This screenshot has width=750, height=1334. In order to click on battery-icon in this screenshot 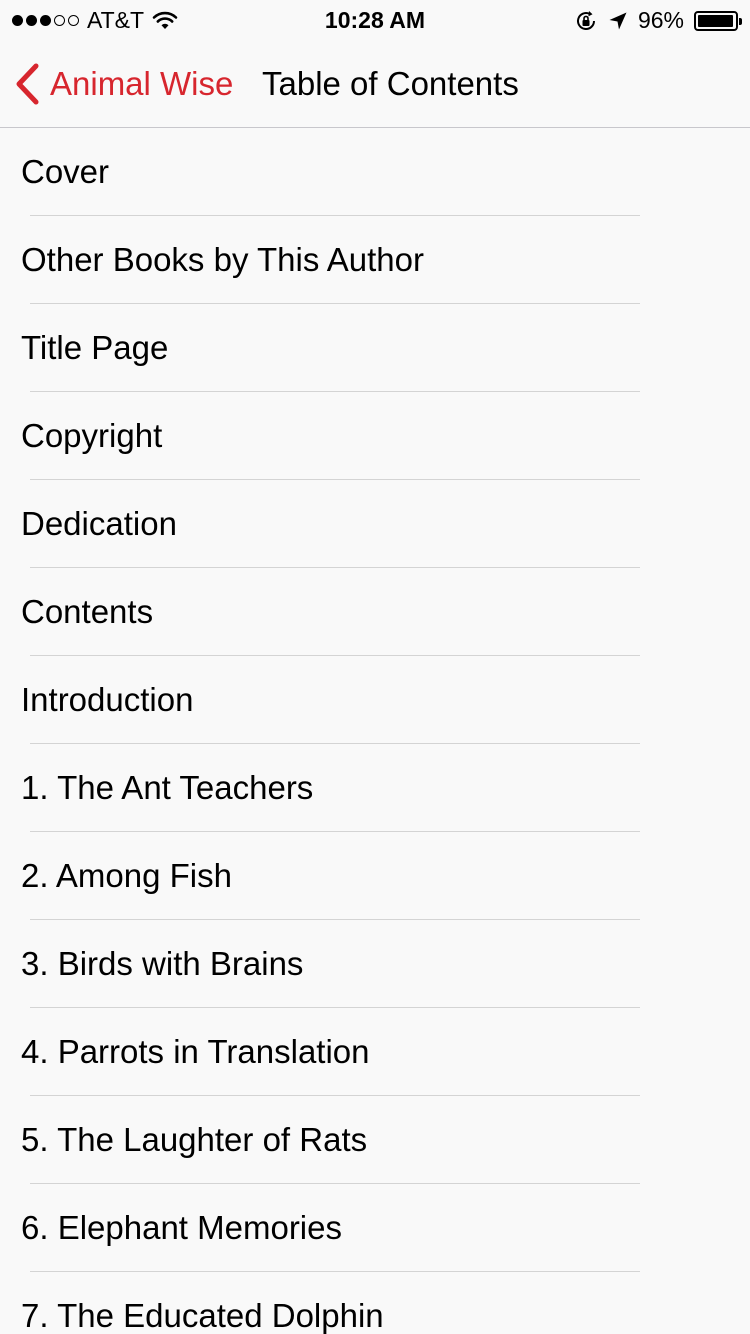, I will do `click(718, 20)`.